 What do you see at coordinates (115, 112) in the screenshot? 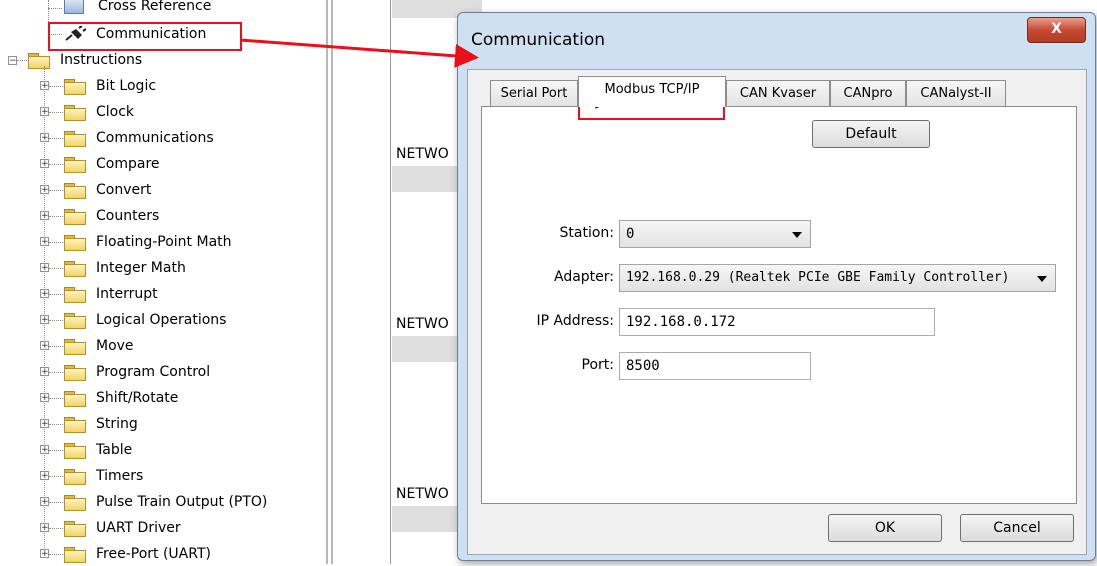
I see `tree-item-label: Clock` at bounding box center [115, 112].